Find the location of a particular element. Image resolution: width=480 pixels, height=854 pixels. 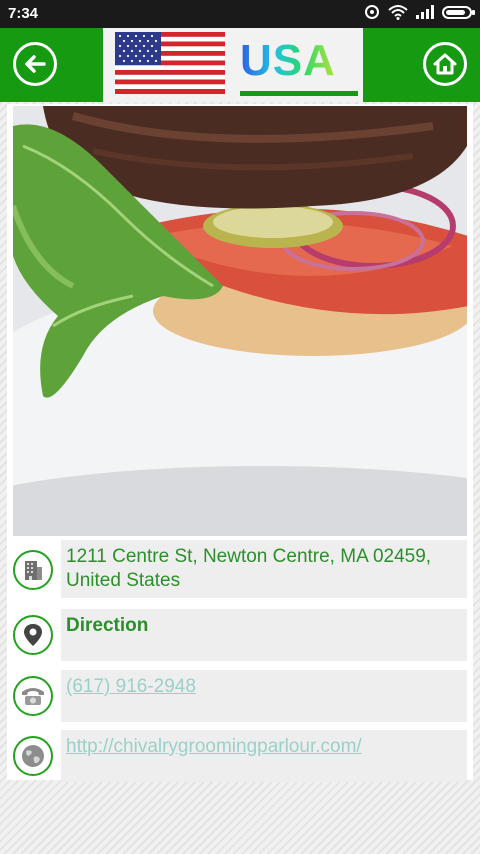

phone-icon-circle is located at coordinates (33, 696).